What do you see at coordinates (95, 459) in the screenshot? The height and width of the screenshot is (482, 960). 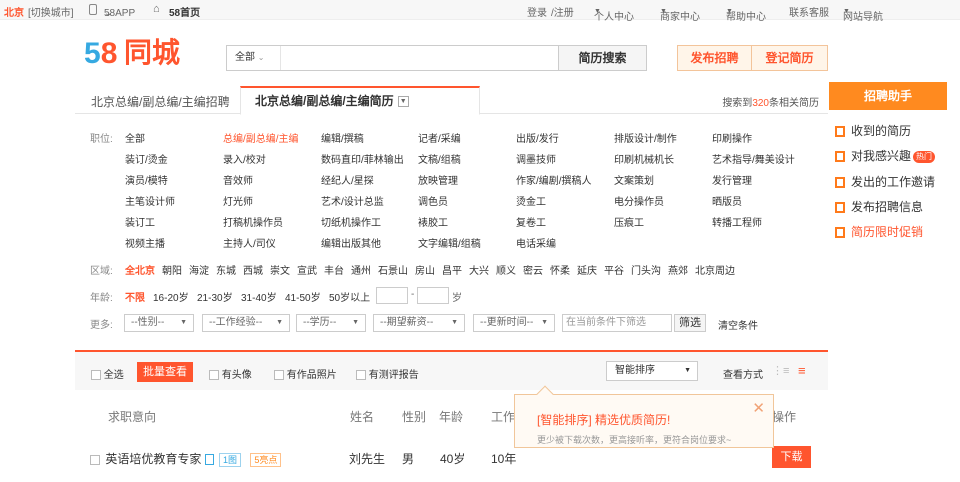 I see `row-checkbox` at bounding box center [95, 459].